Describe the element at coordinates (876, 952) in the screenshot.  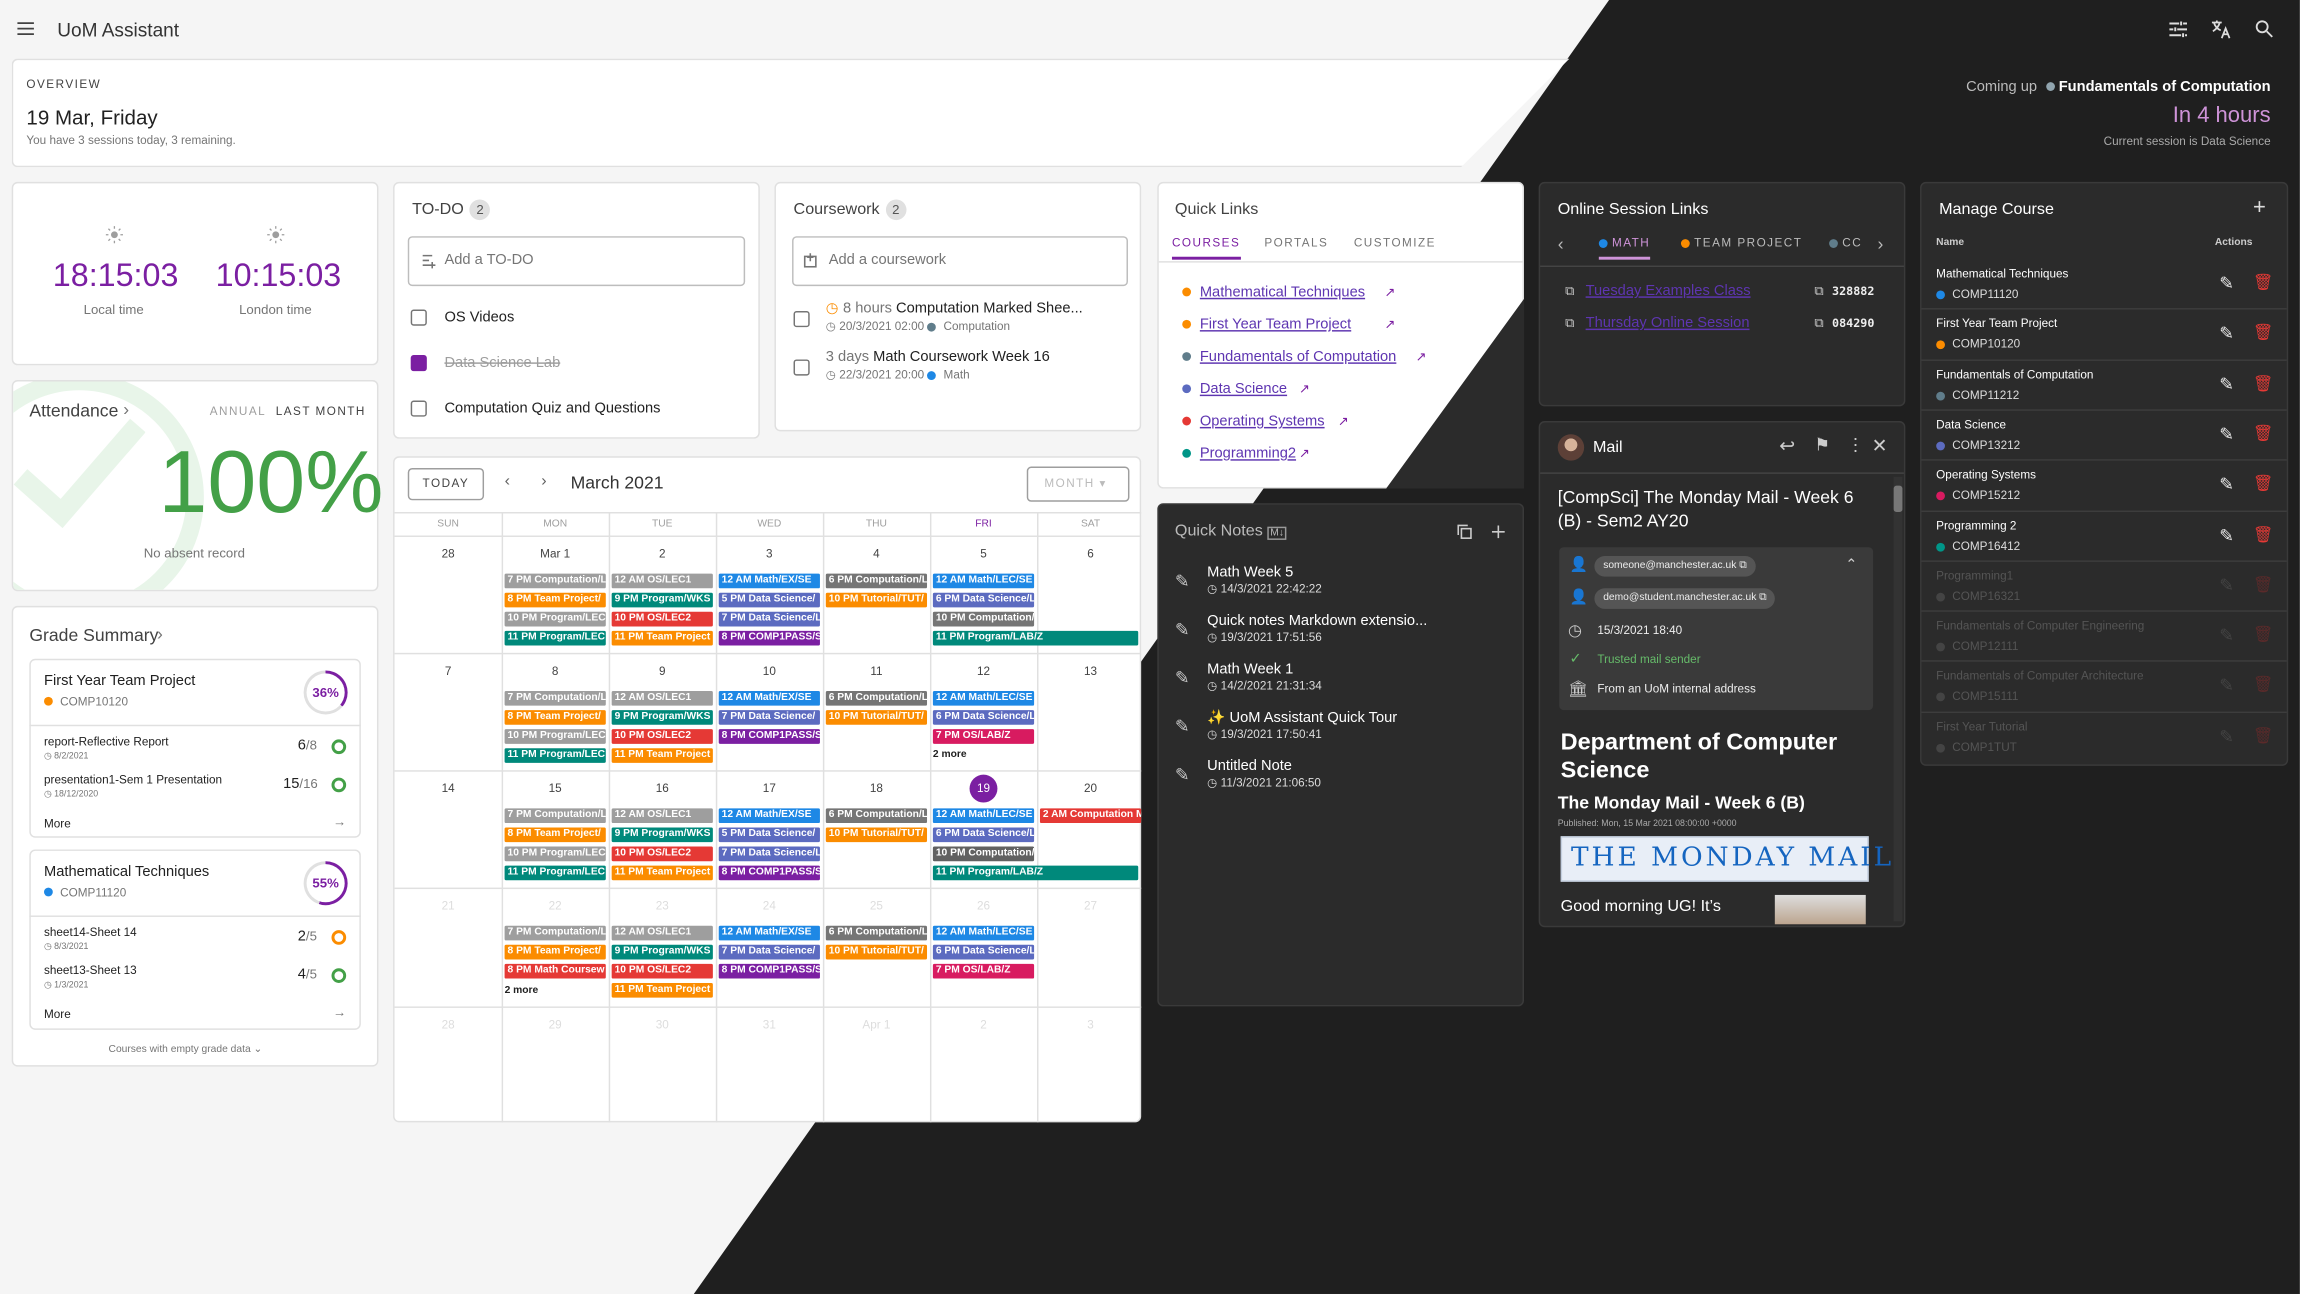
I see `calendar-event: 10 PM Tutorial/TUT/` at that location.